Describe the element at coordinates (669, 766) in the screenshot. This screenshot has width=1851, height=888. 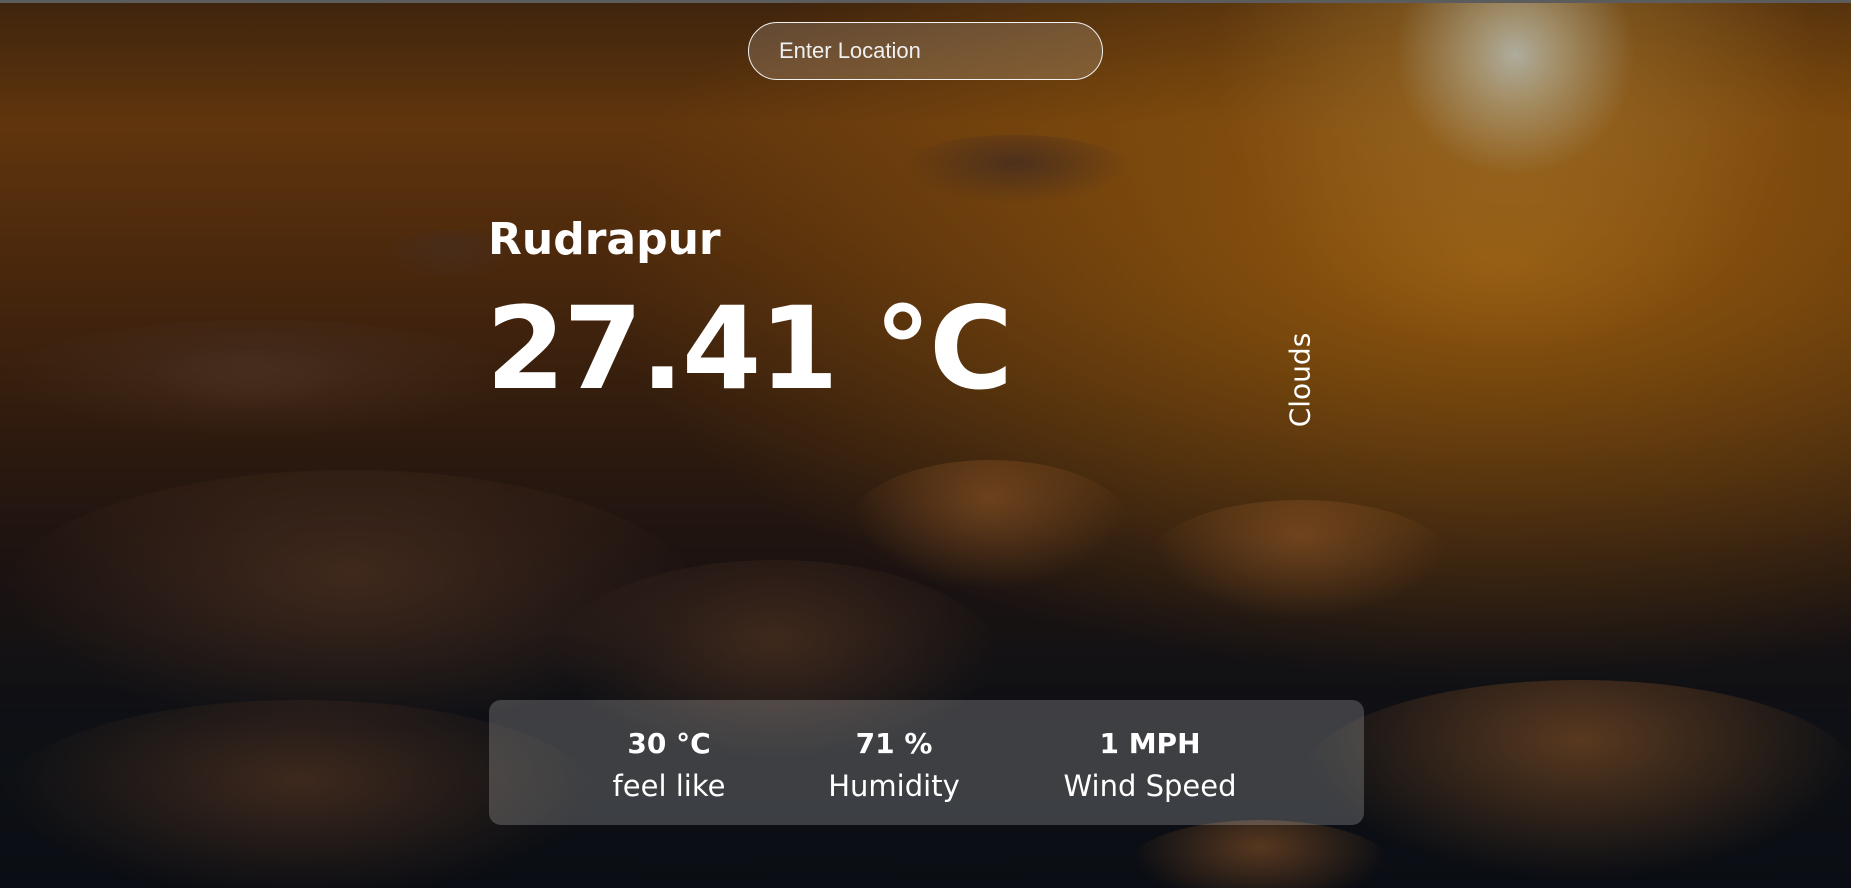
I see `feels-like-stat: 30 °C feel like` at that location.